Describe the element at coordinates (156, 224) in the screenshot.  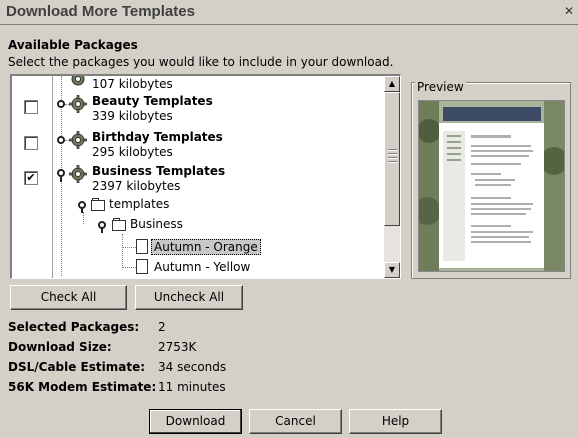
I see `folder-label-business: Business` at that location.